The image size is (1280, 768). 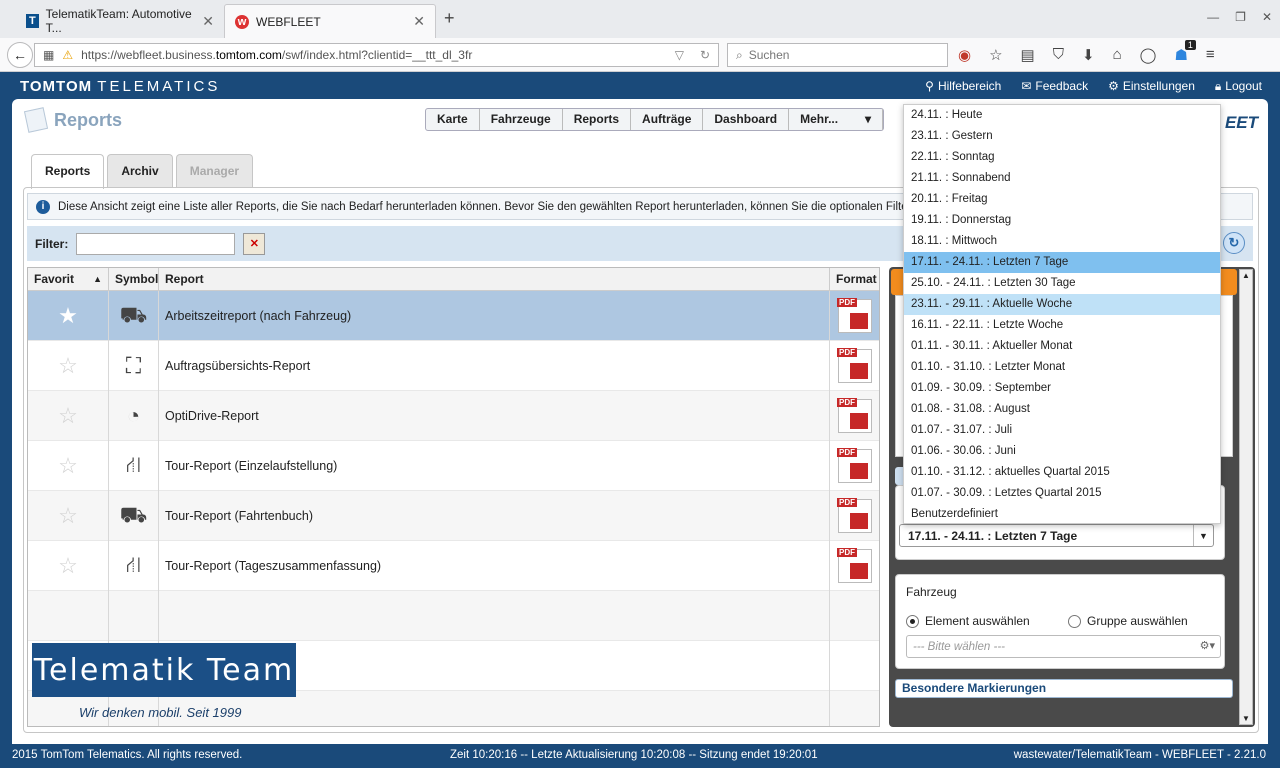 What do you see at coordinates (912, 621) in the screenshot?
I see `radio-checked-icon` at bounding box center [912, 621].